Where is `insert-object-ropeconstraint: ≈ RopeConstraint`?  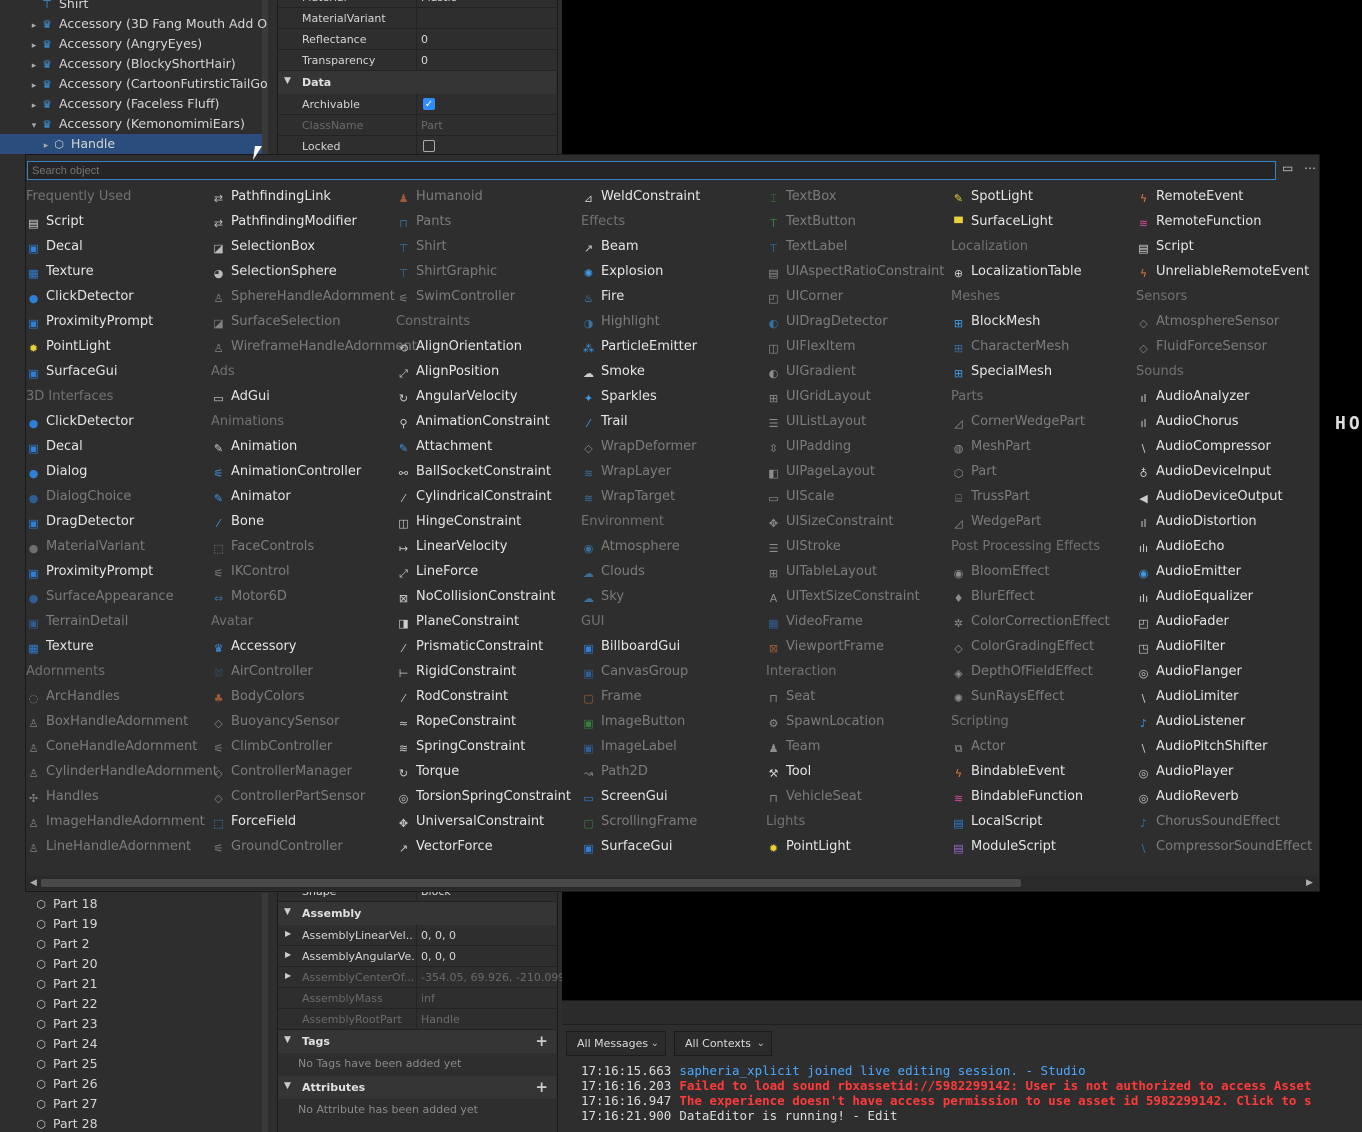 insert-object-ropeconstraint: ≈ RopeConstraint is located at coordinates (491, 721).